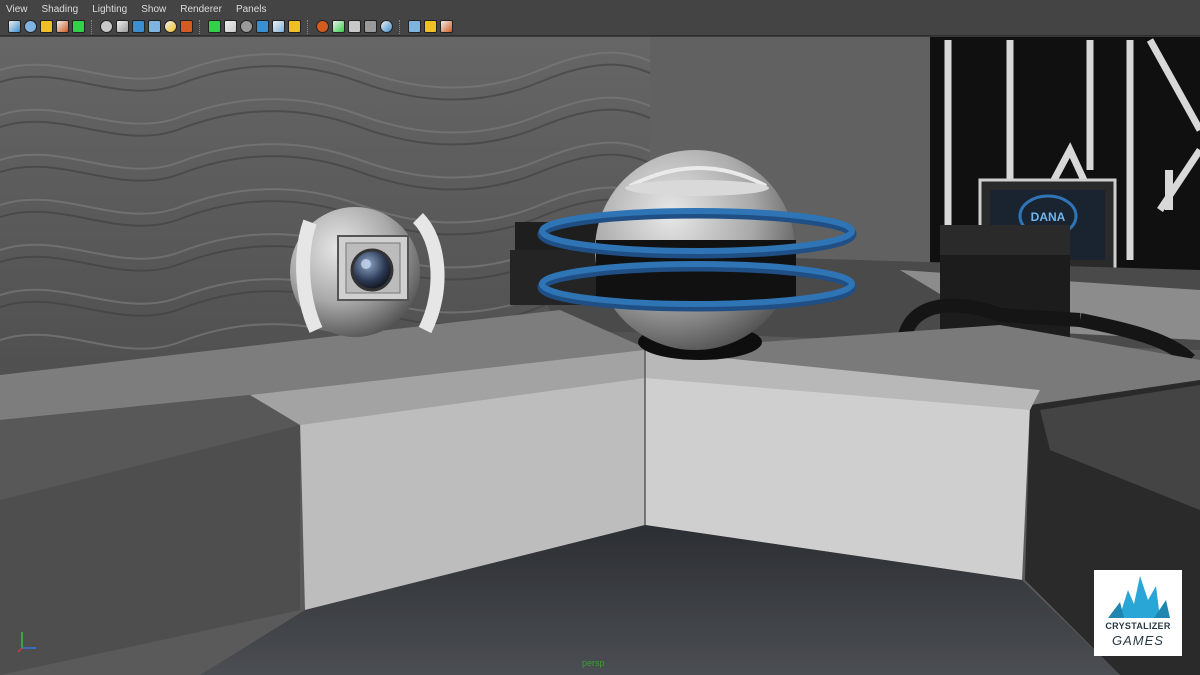  What do you see at coordinates (593, 663) in the screenshot?
I see `camera-name-label: persp` at bounding box center [593, 663].